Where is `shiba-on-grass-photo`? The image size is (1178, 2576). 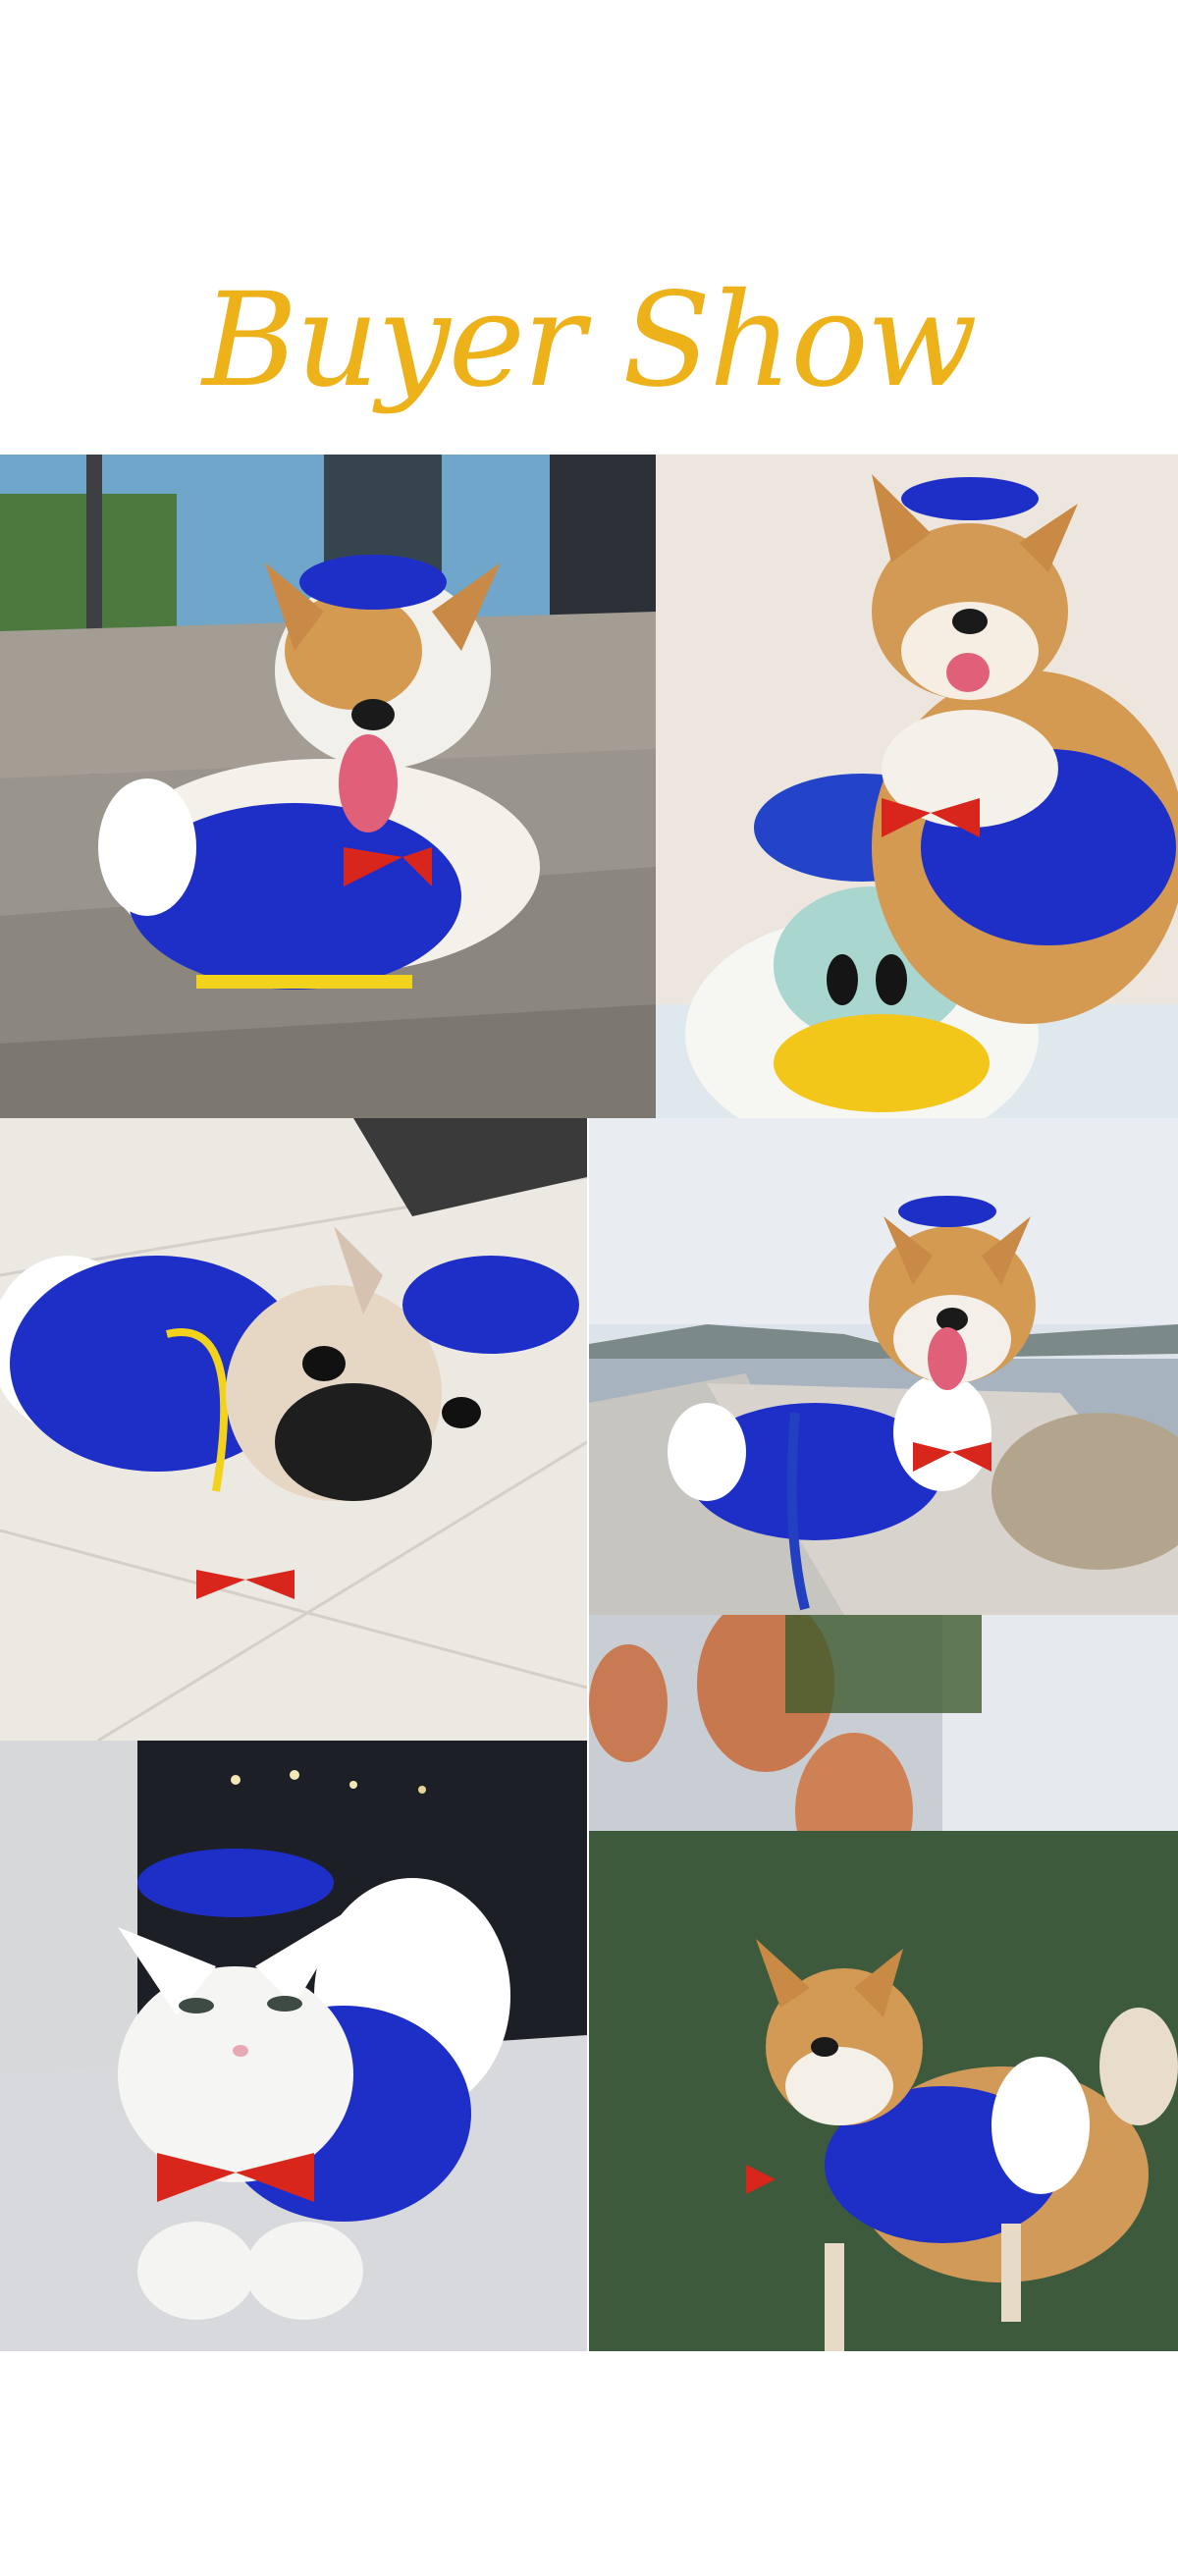 shiba-on-grass-photo is located at coordinates (884, 1983).